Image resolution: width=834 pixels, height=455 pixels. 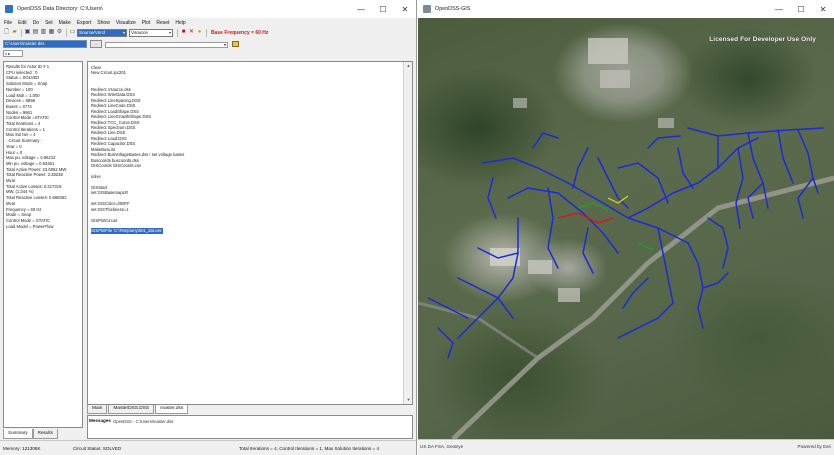 I want to click on summary-tabs: Summary Results, so click(x=30, y=434).